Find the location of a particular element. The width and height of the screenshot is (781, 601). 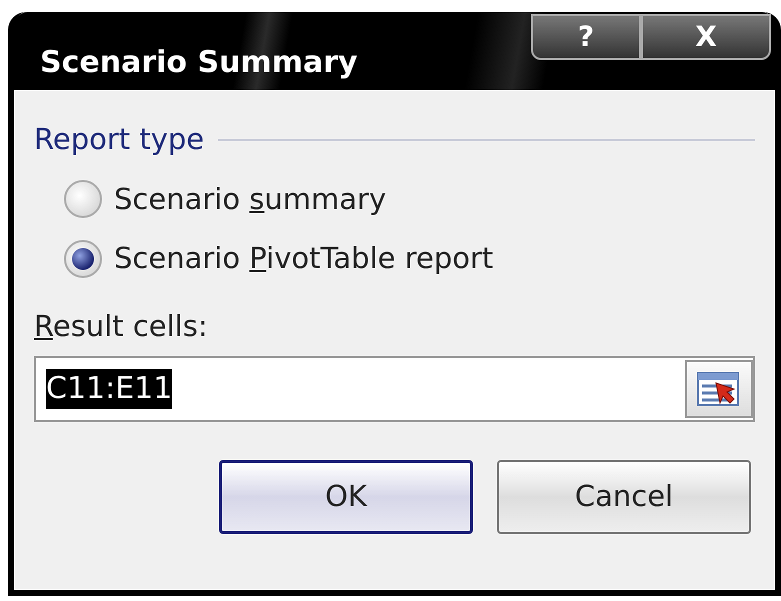

close-button: X is located at coordinates (706, 37).